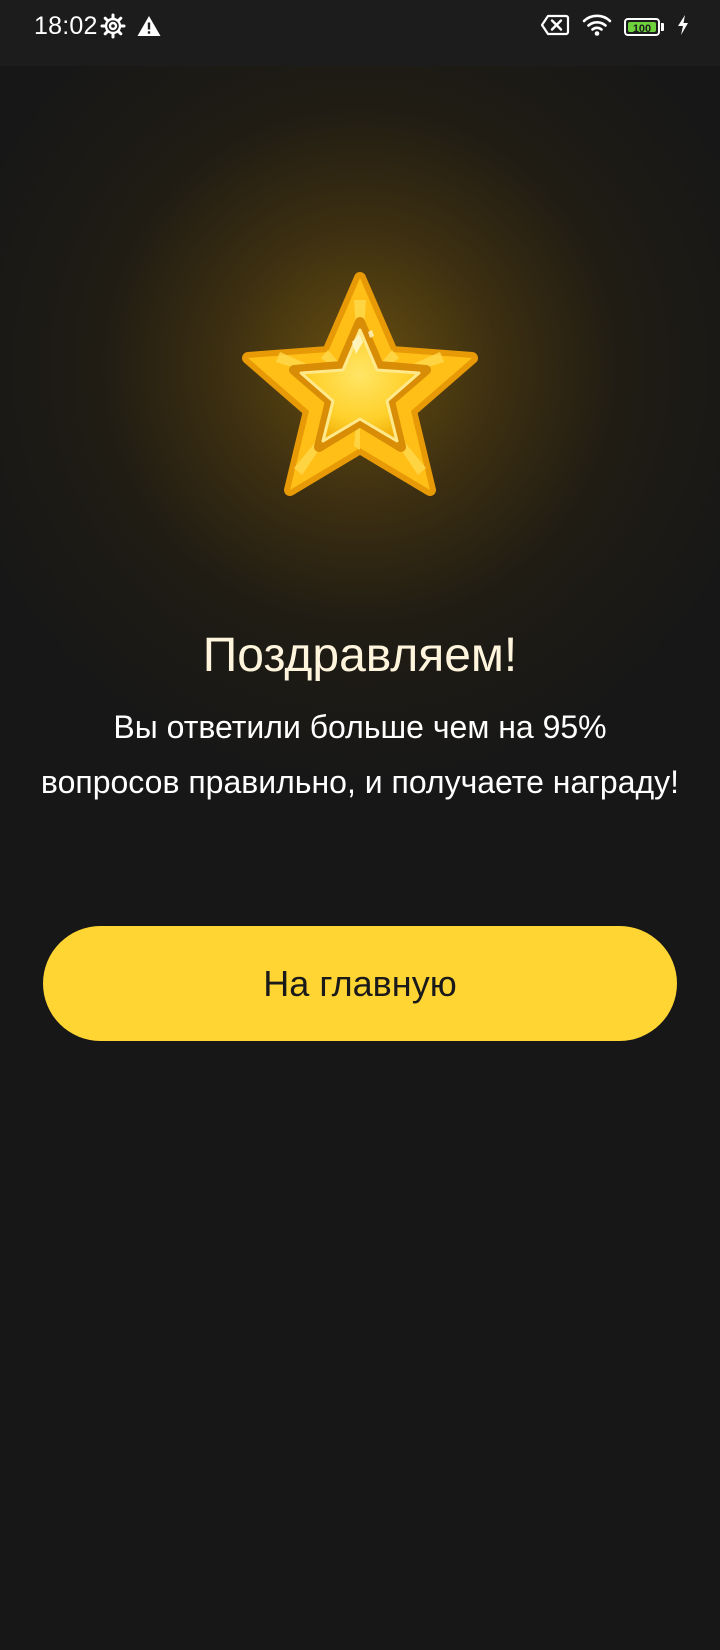 The width and height of the screenshot is (720, 1650). What do you see at coordinates (149, 28) in the screenshot?
I see `warning-icon` at bounding box center [149, 28].